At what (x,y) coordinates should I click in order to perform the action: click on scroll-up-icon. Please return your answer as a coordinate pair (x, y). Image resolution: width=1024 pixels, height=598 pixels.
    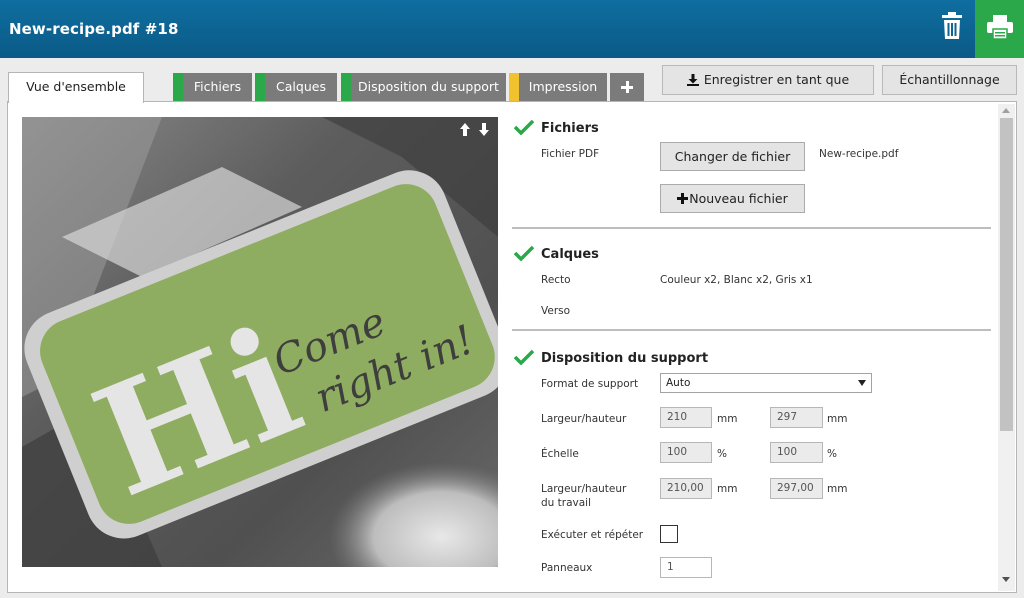
    Looking at the image, I should click on (1006, 110).